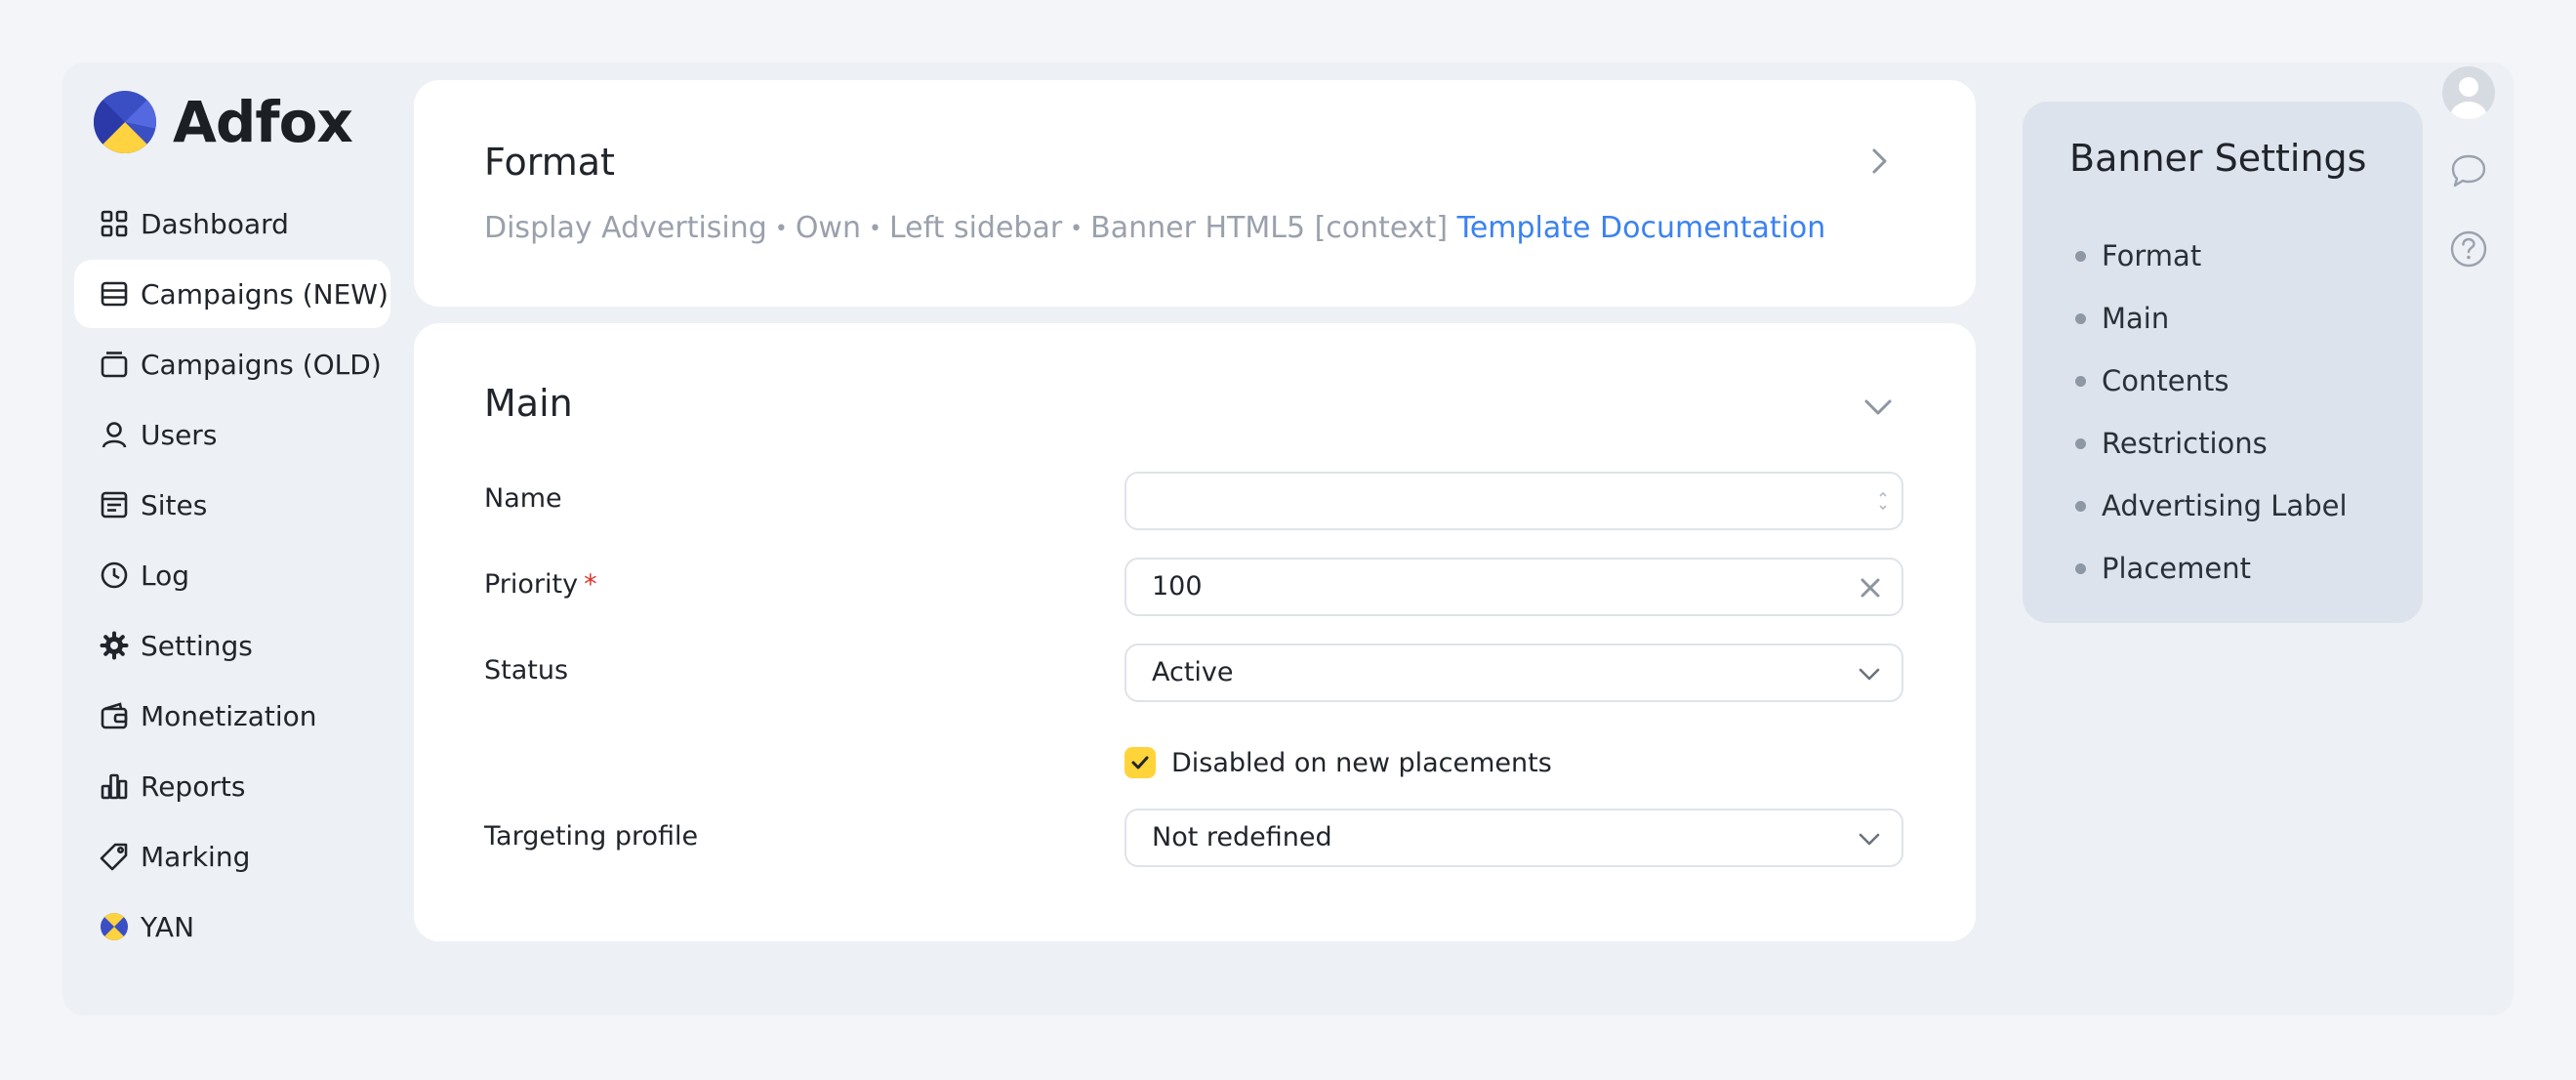  I want to click on help-icon, so click(2468, 249).